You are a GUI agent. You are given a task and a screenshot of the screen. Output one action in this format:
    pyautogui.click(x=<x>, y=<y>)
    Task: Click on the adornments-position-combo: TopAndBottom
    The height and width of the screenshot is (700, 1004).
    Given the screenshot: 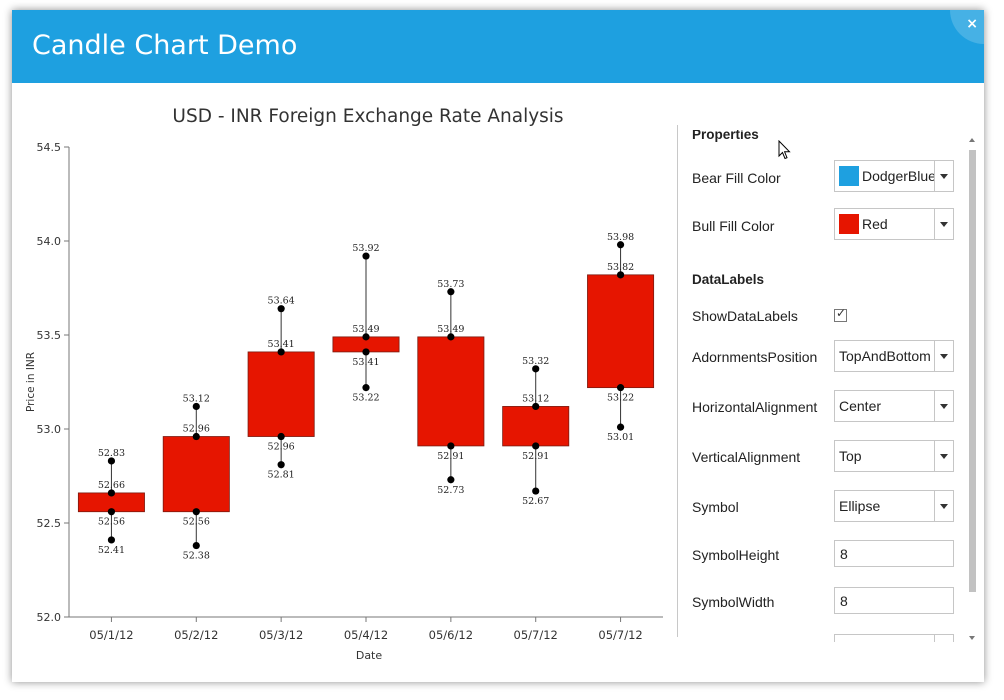 What is the action you would take?
    pyautogui.click(x=894, y=356)
    